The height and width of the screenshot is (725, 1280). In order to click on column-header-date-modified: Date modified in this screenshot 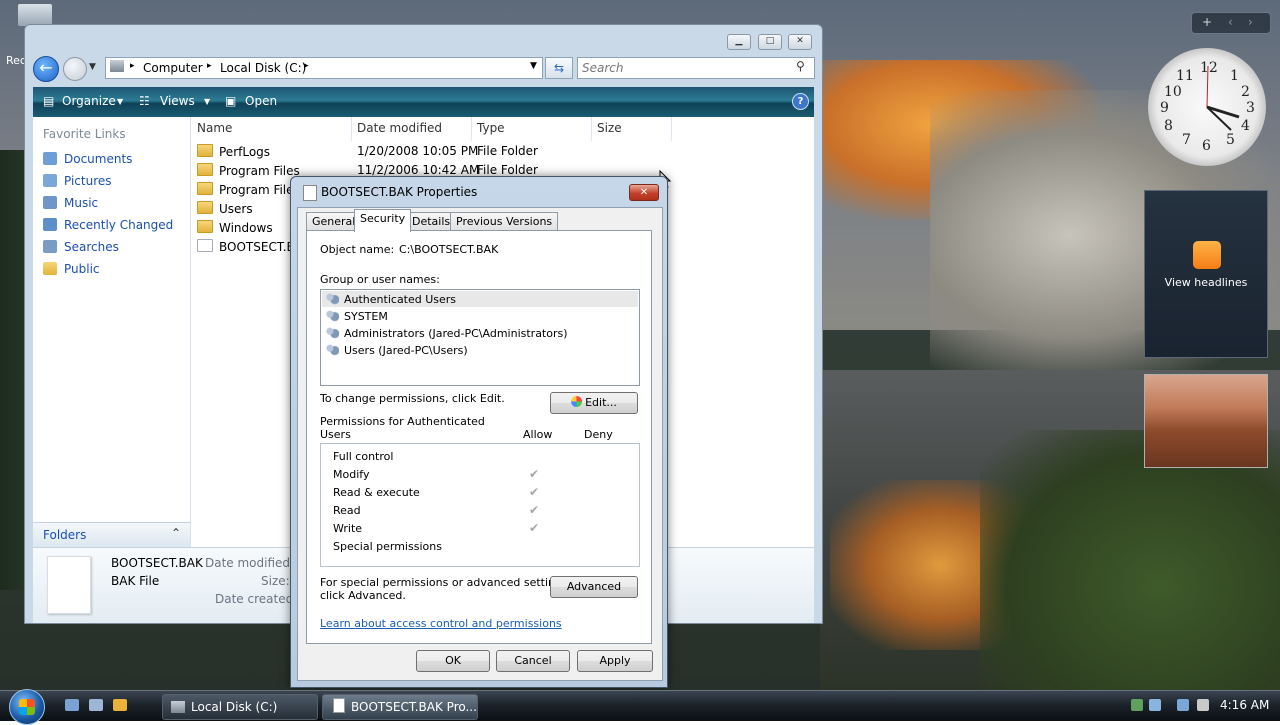, I will do `click(399, 128)`.